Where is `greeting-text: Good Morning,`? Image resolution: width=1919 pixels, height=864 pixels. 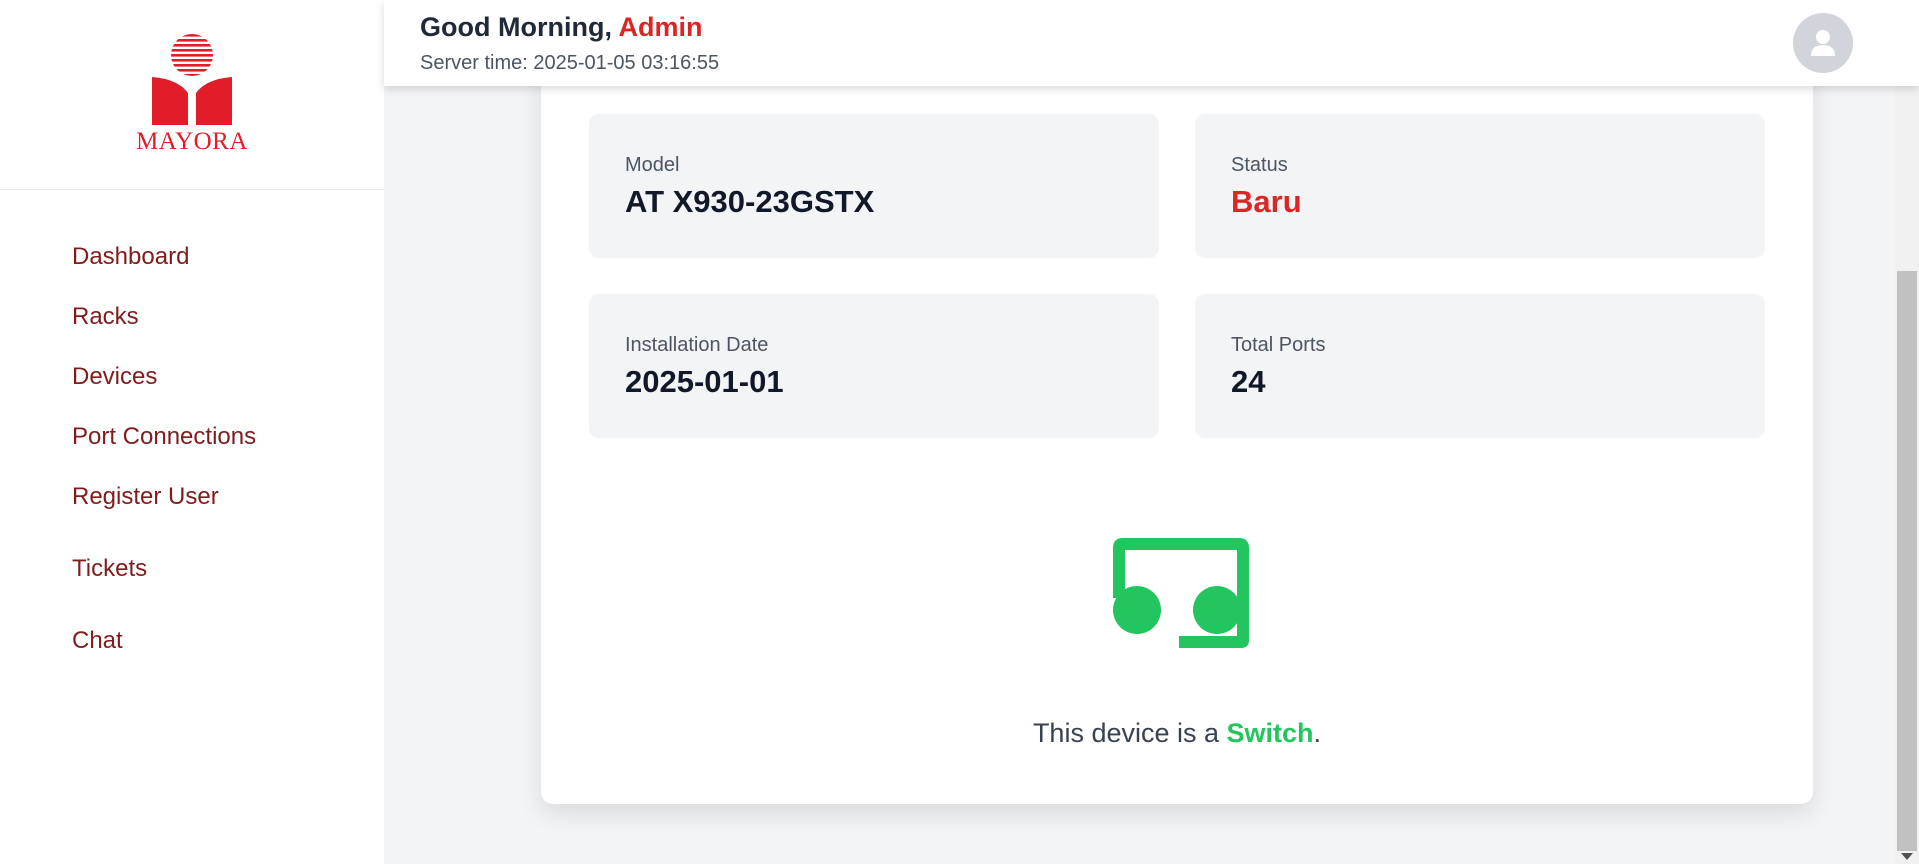
greeting-text: Good Morning, is located at coordinates (516, 27).